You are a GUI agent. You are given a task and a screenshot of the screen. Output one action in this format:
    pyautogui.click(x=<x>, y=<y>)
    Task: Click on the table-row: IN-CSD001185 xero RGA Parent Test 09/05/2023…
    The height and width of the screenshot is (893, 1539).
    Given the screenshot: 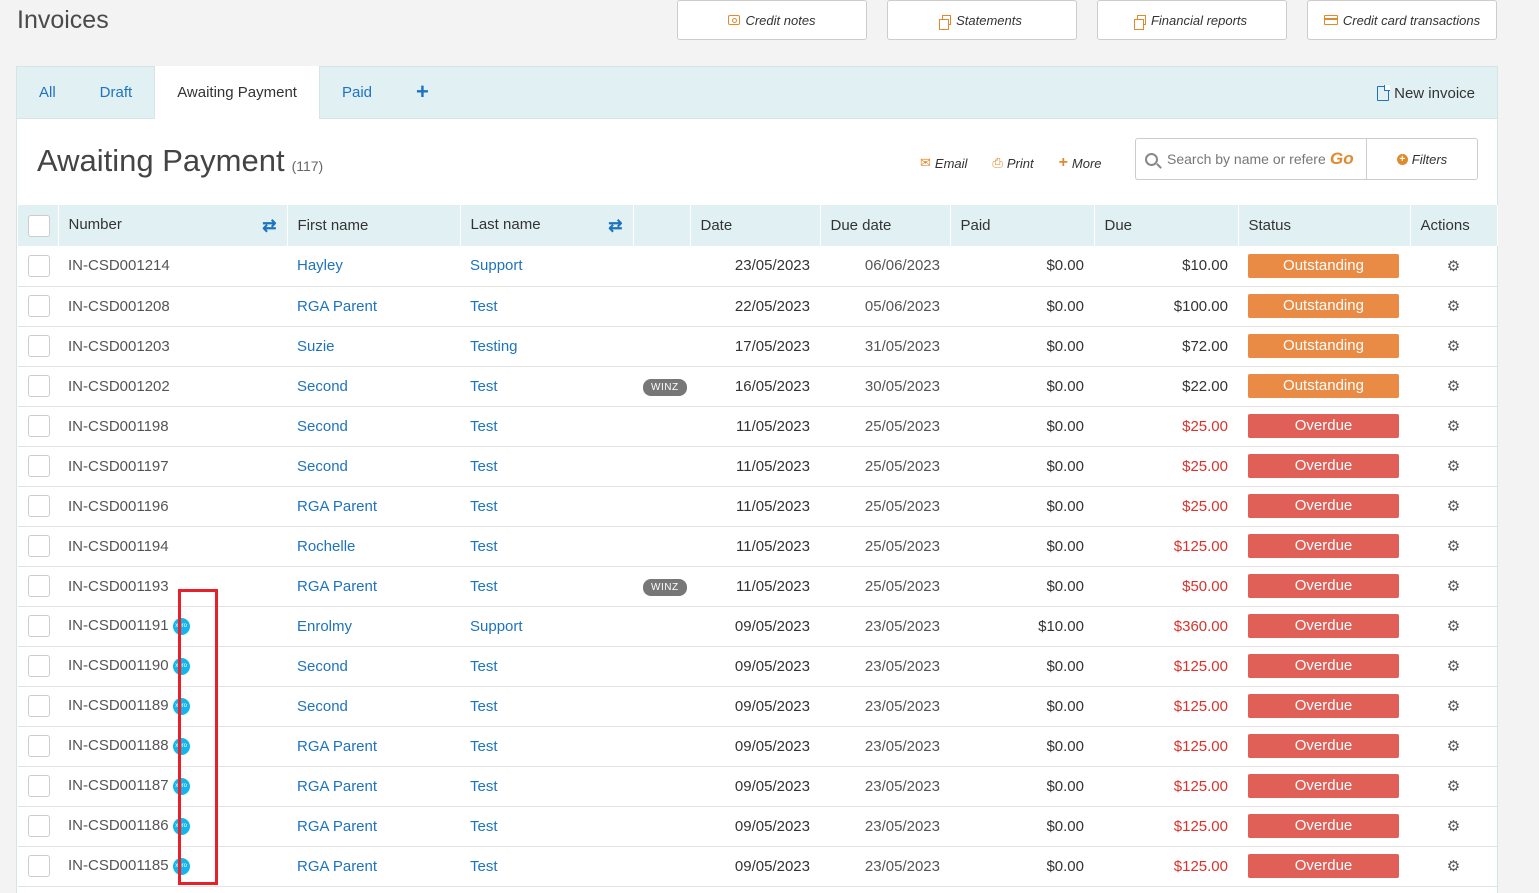 What is the action you would take?
    pyautogui.click(x=757, y=866)
    